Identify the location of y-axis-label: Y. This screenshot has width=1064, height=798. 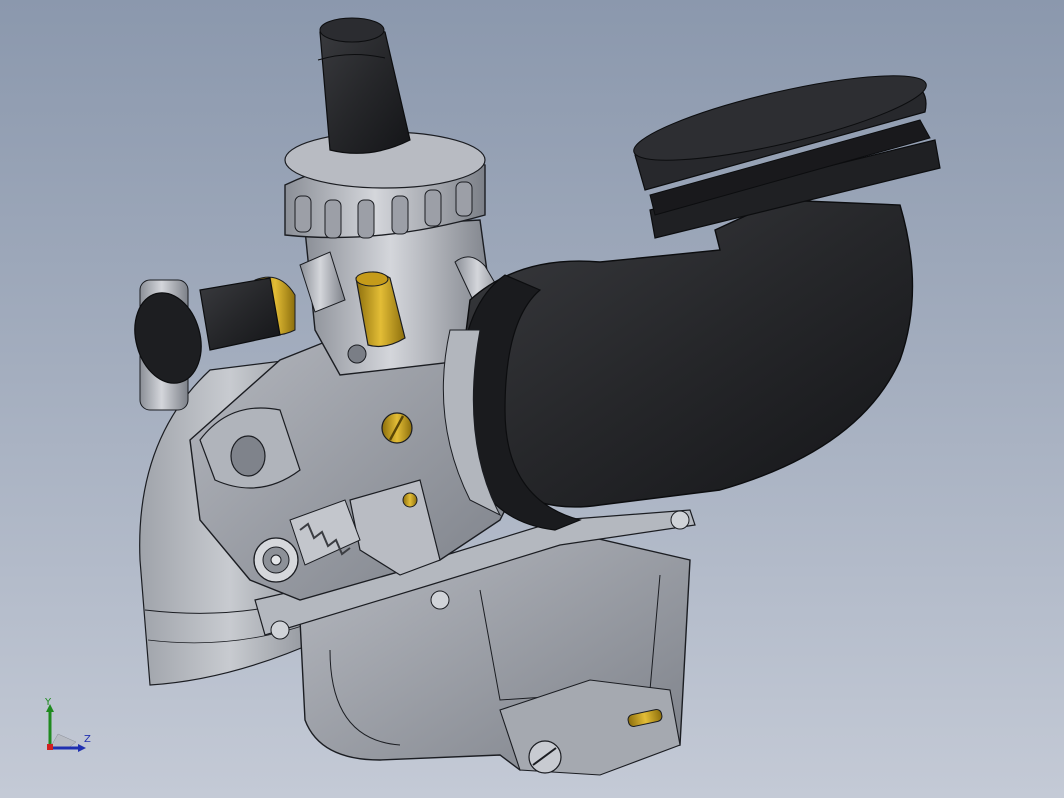
(48, 702).